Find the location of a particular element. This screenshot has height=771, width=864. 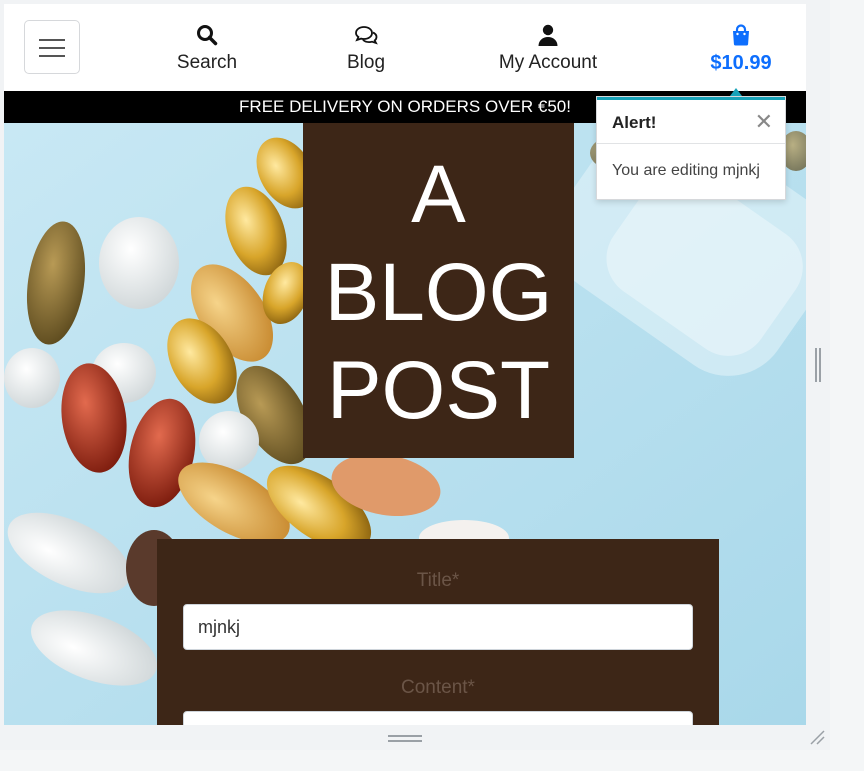

navbar: Search Blog My Account $10.99 is located at coordinates (405, 47).